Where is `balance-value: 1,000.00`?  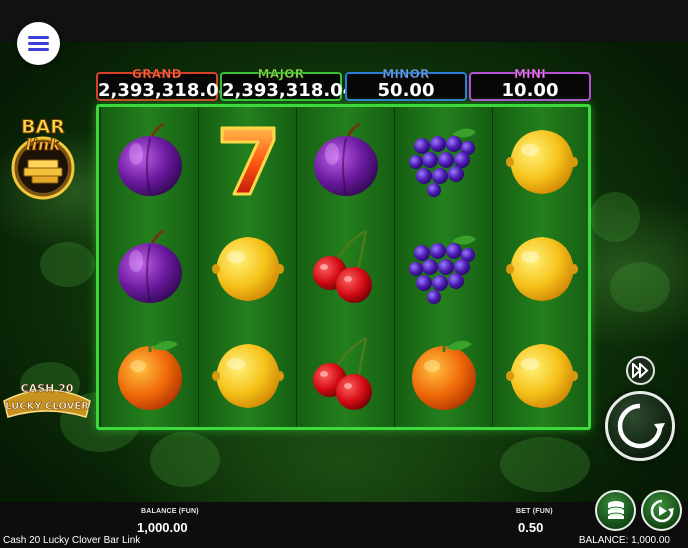
balance-value: 1,000.00 is located at coordinates (162, 527).